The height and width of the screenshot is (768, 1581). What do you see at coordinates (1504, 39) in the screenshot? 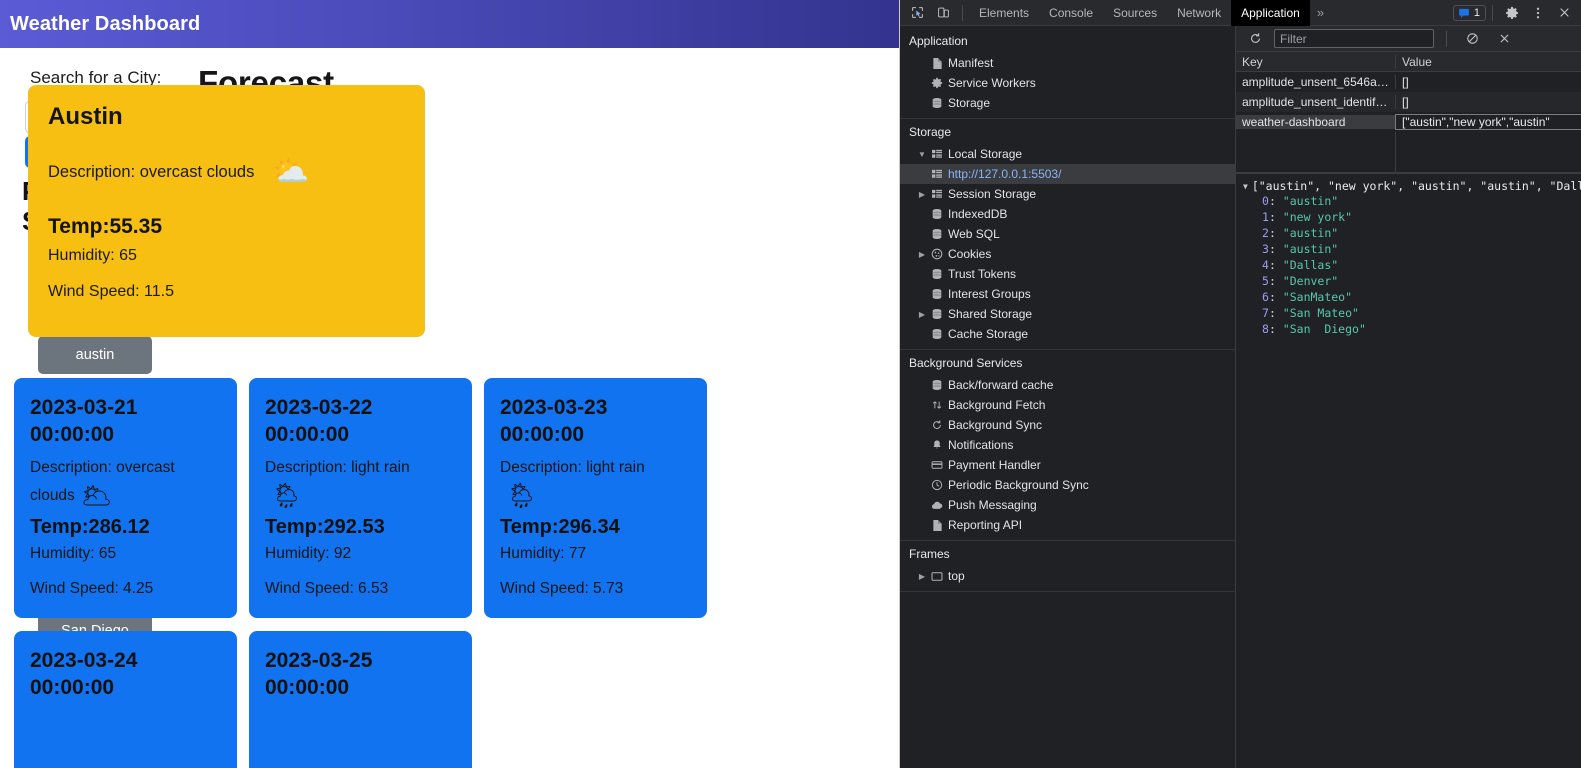
I see `delete-selected-icon` at bounding box center [1504, 39].